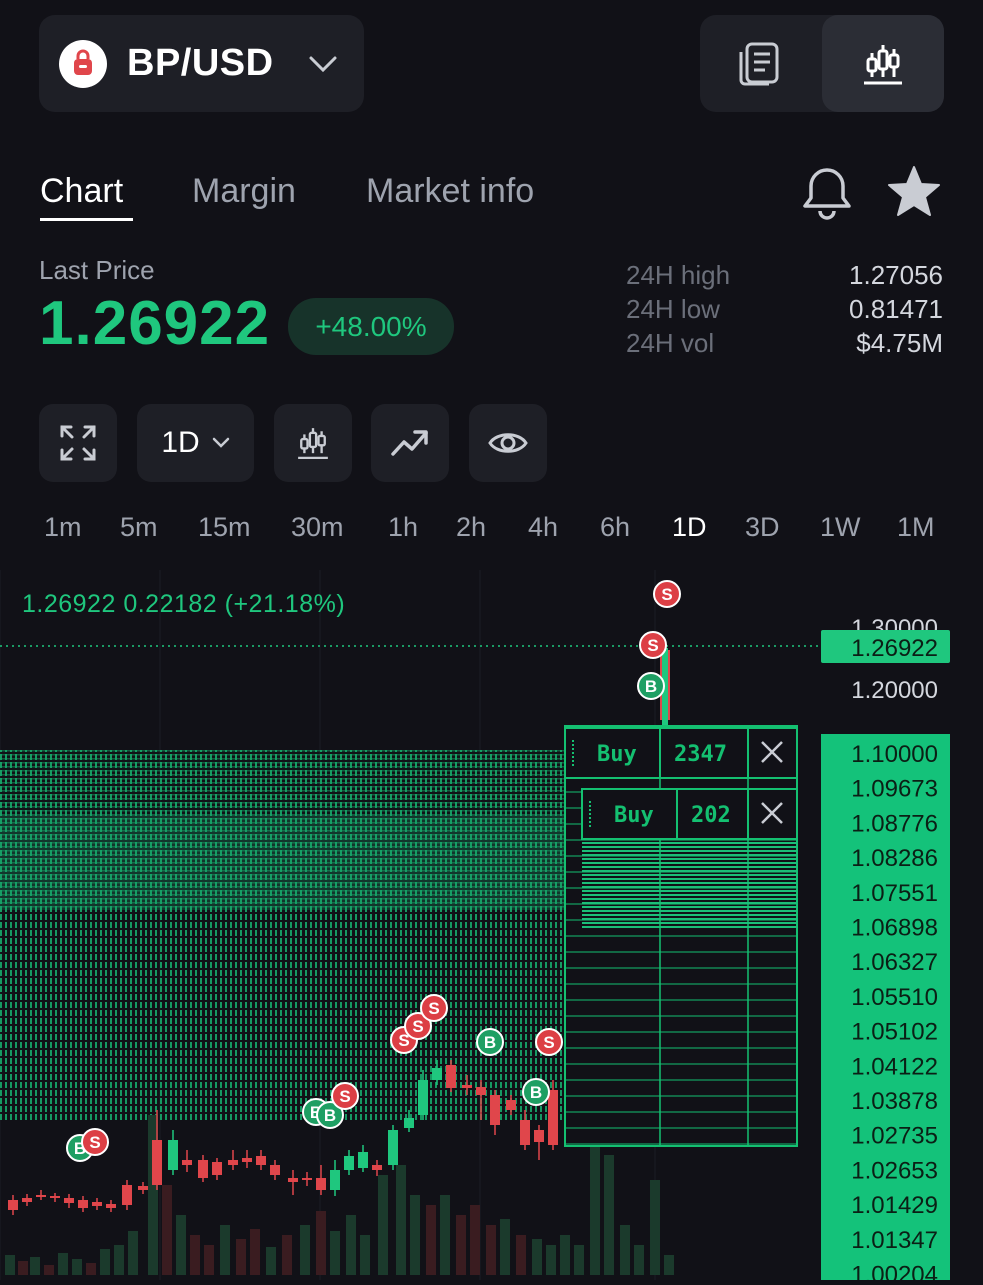 This screenshot has width=983, height=1285. I want to click on timeframe-1m-month: 1M, so click(916, 527).